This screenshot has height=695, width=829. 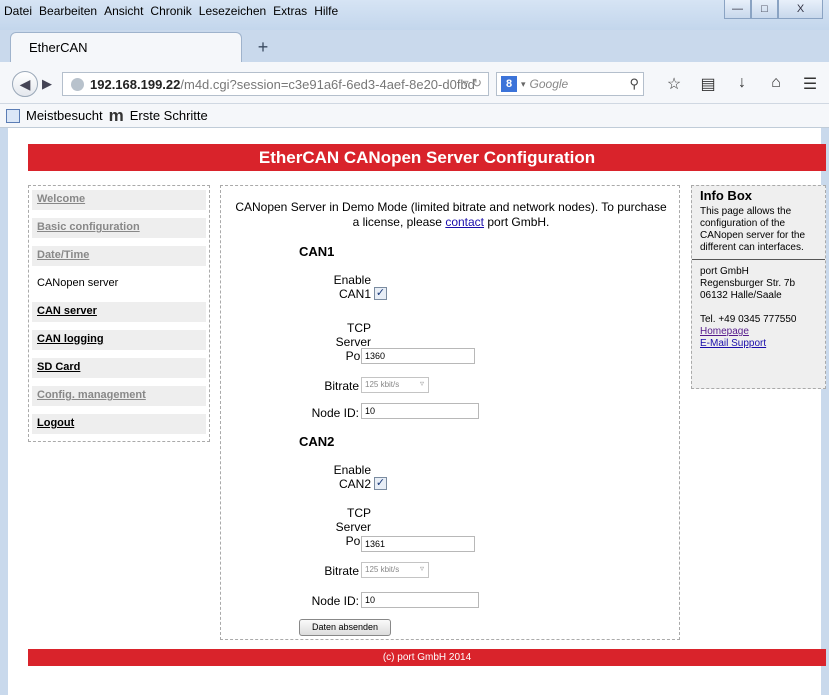 I want to click on bookmark-most-visited: Meistbesucht, so click(x=64, y=115).